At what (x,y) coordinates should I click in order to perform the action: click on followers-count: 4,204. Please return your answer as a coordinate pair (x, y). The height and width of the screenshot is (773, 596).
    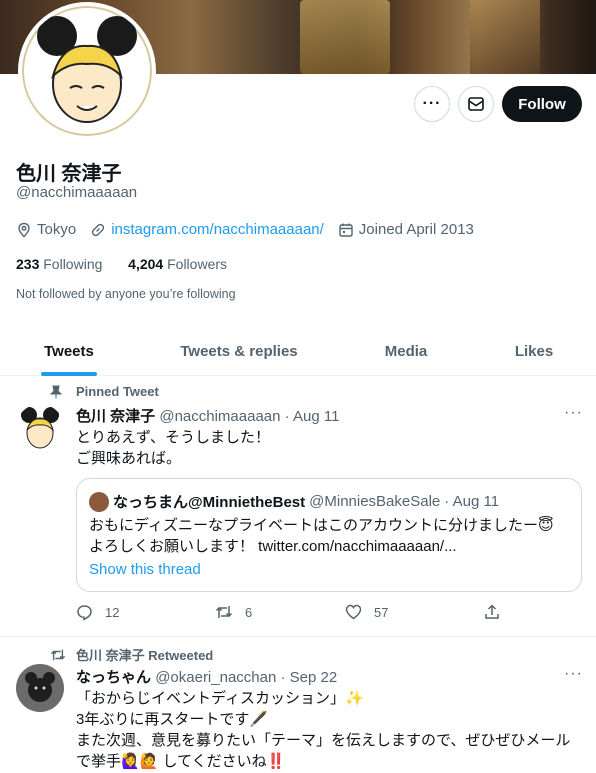
    Looking at the image, I should click on (146, 264).